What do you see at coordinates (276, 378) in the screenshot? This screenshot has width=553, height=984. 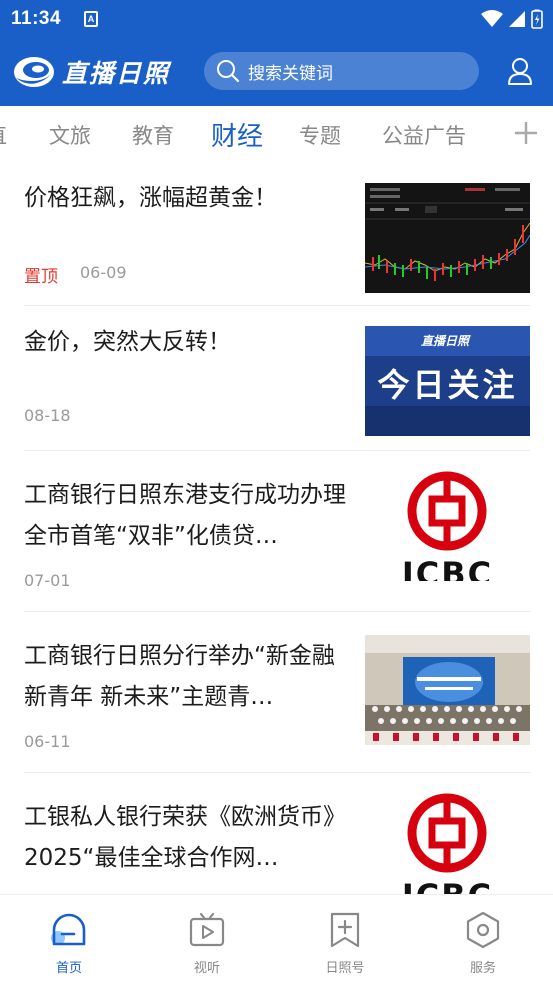 I see `news-item: 金价，突然大反转！ 08-18 直播日照 今日关注` at bounding box center [276, 378].